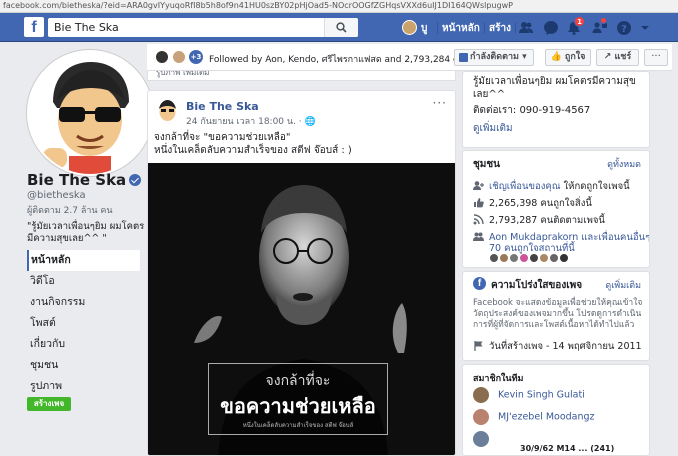  What do you see at coordinates (540, 203) in the screenshot?
I see `likes-count-text: 2,265,398 คนถูกใจสิ่งนี้` at bounding box center [540, 203].